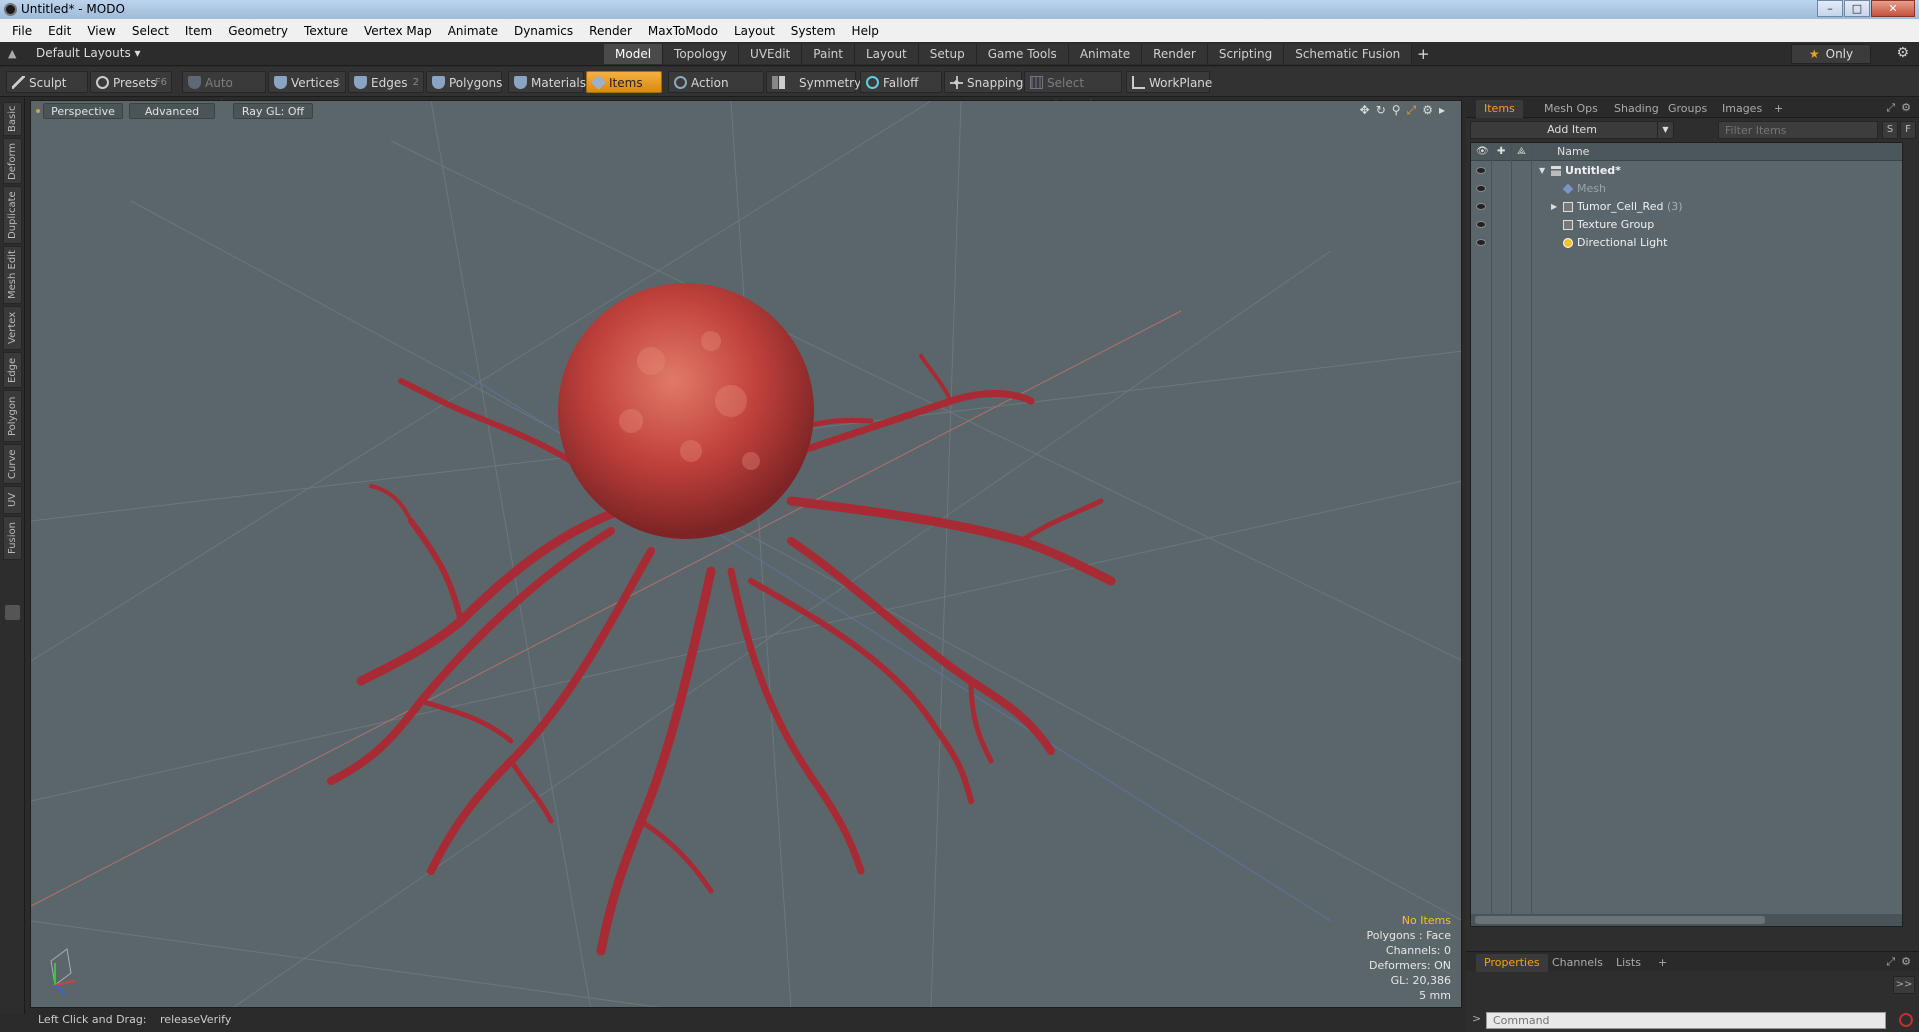 The width and height of the screenshot is (1919, 1032). I want to click on symmetry-button: Symmetry, so click(813, 82).